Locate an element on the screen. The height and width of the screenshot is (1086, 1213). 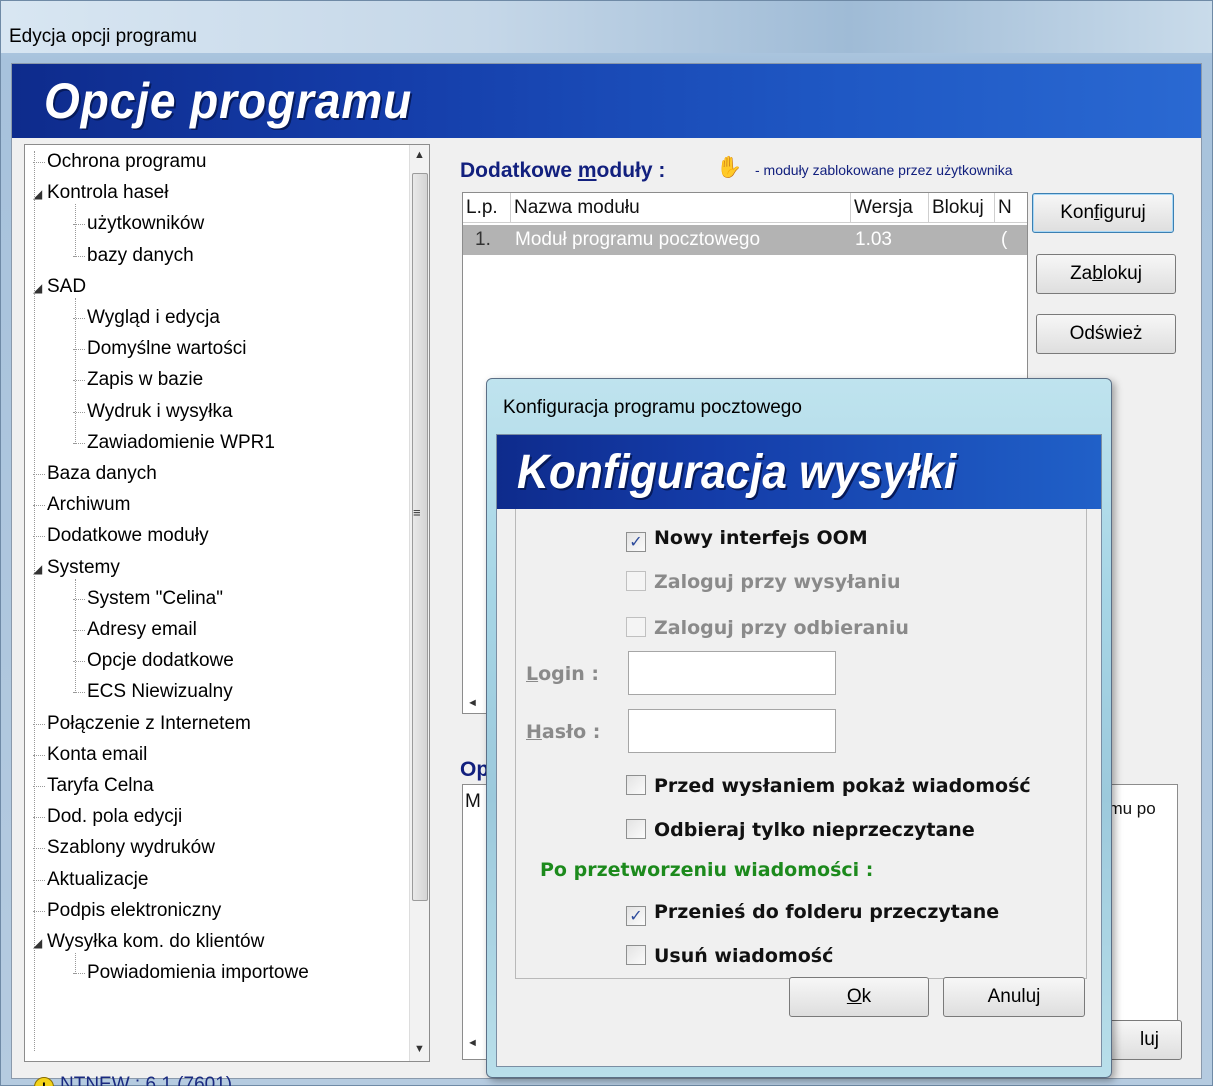
tree-item: Podpis elektroniczny is located at coordinates (134, 911).